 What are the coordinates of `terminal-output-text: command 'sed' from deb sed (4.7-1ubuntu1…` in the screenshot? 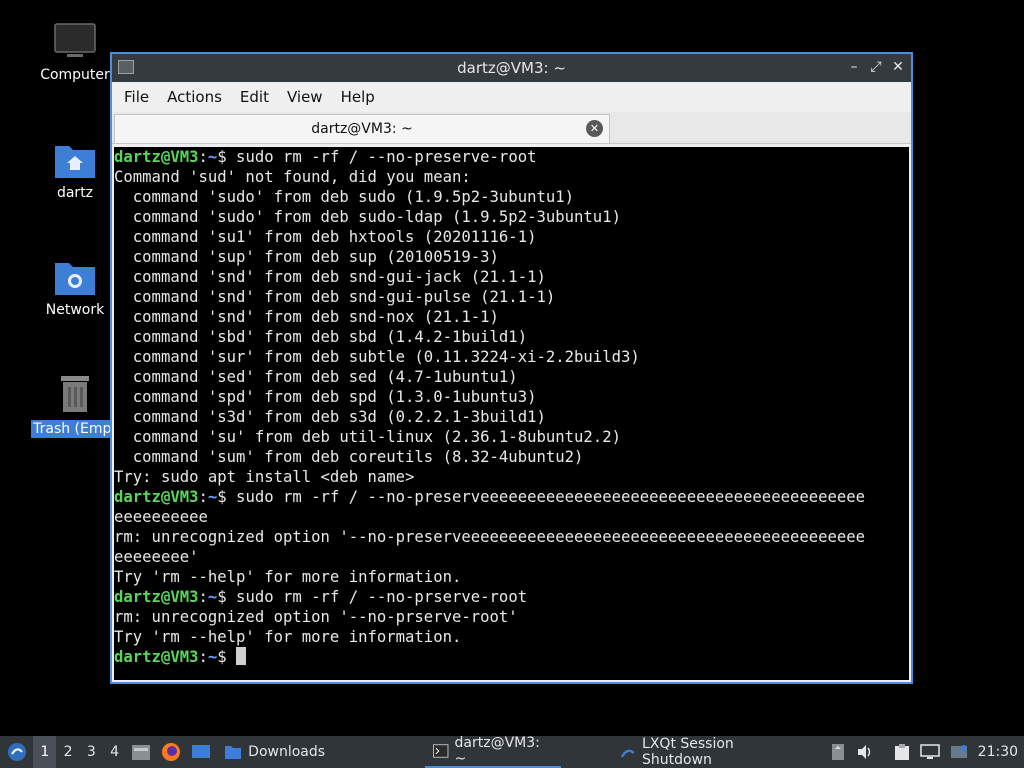 It's located at (316, 377).